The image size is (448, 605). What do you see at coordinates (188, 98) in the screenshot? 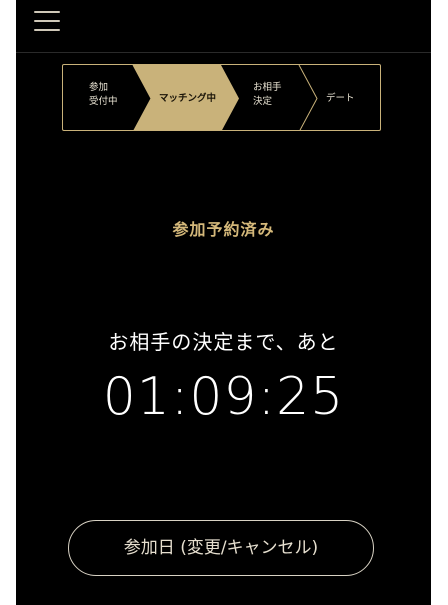
I see `step-label-matching: マッチング中` at bounding box center [188, 98].